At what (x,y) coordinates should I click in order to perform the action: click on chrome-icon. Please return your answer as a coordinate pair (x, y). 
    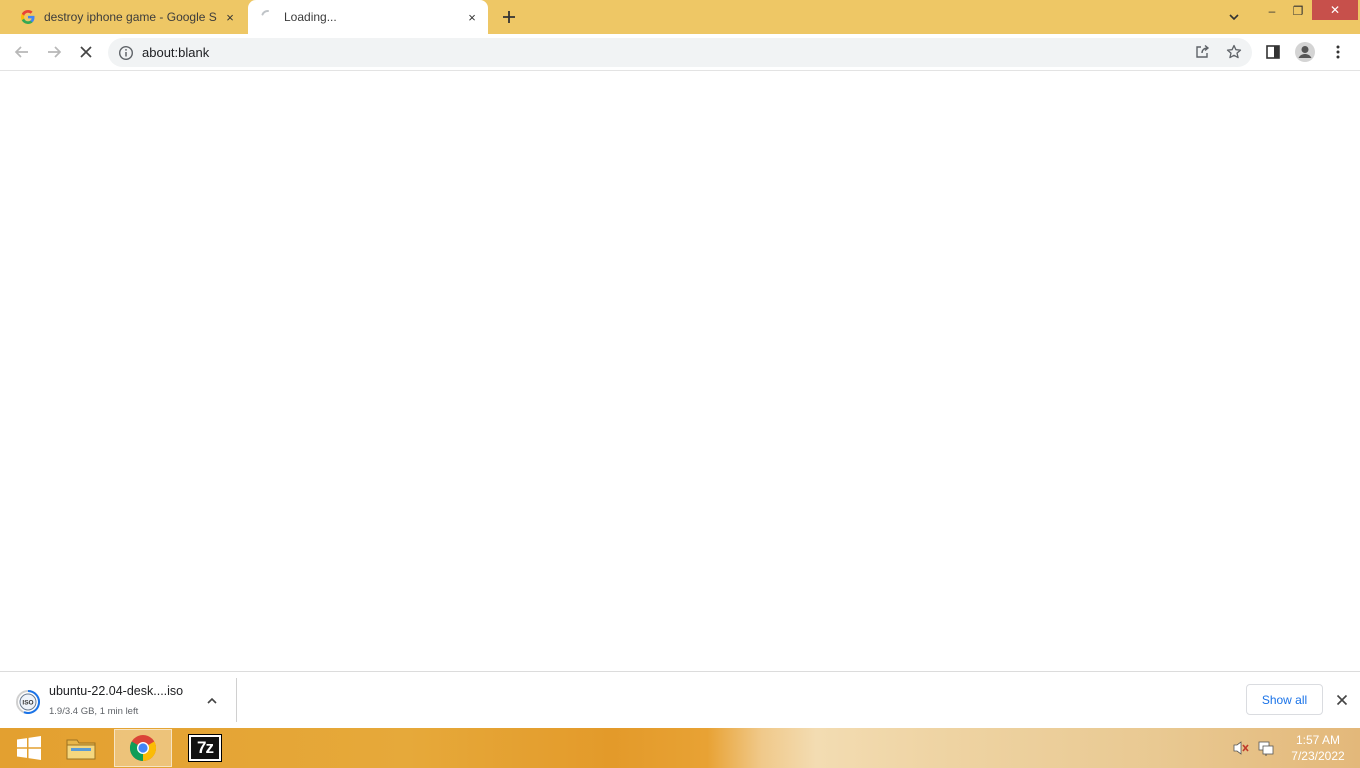
    Looking at the image, I should click on (143, 748).